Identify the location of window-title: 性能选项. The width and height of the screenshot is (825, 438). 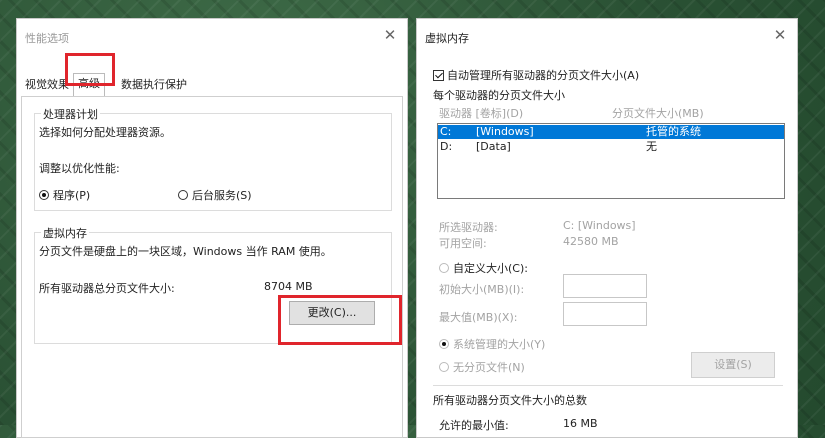
(47, 38).